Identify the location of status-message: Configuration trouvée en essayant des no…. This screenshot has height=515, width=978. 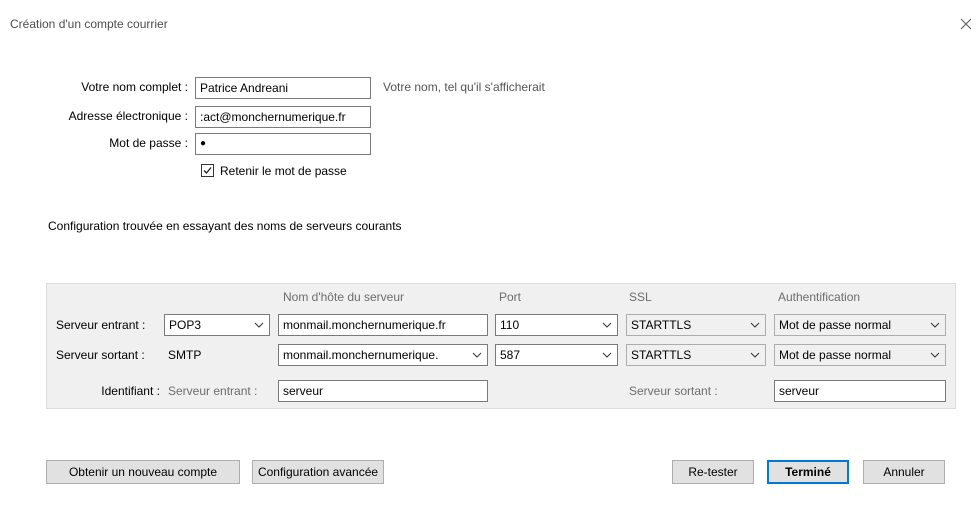
(225, 226).